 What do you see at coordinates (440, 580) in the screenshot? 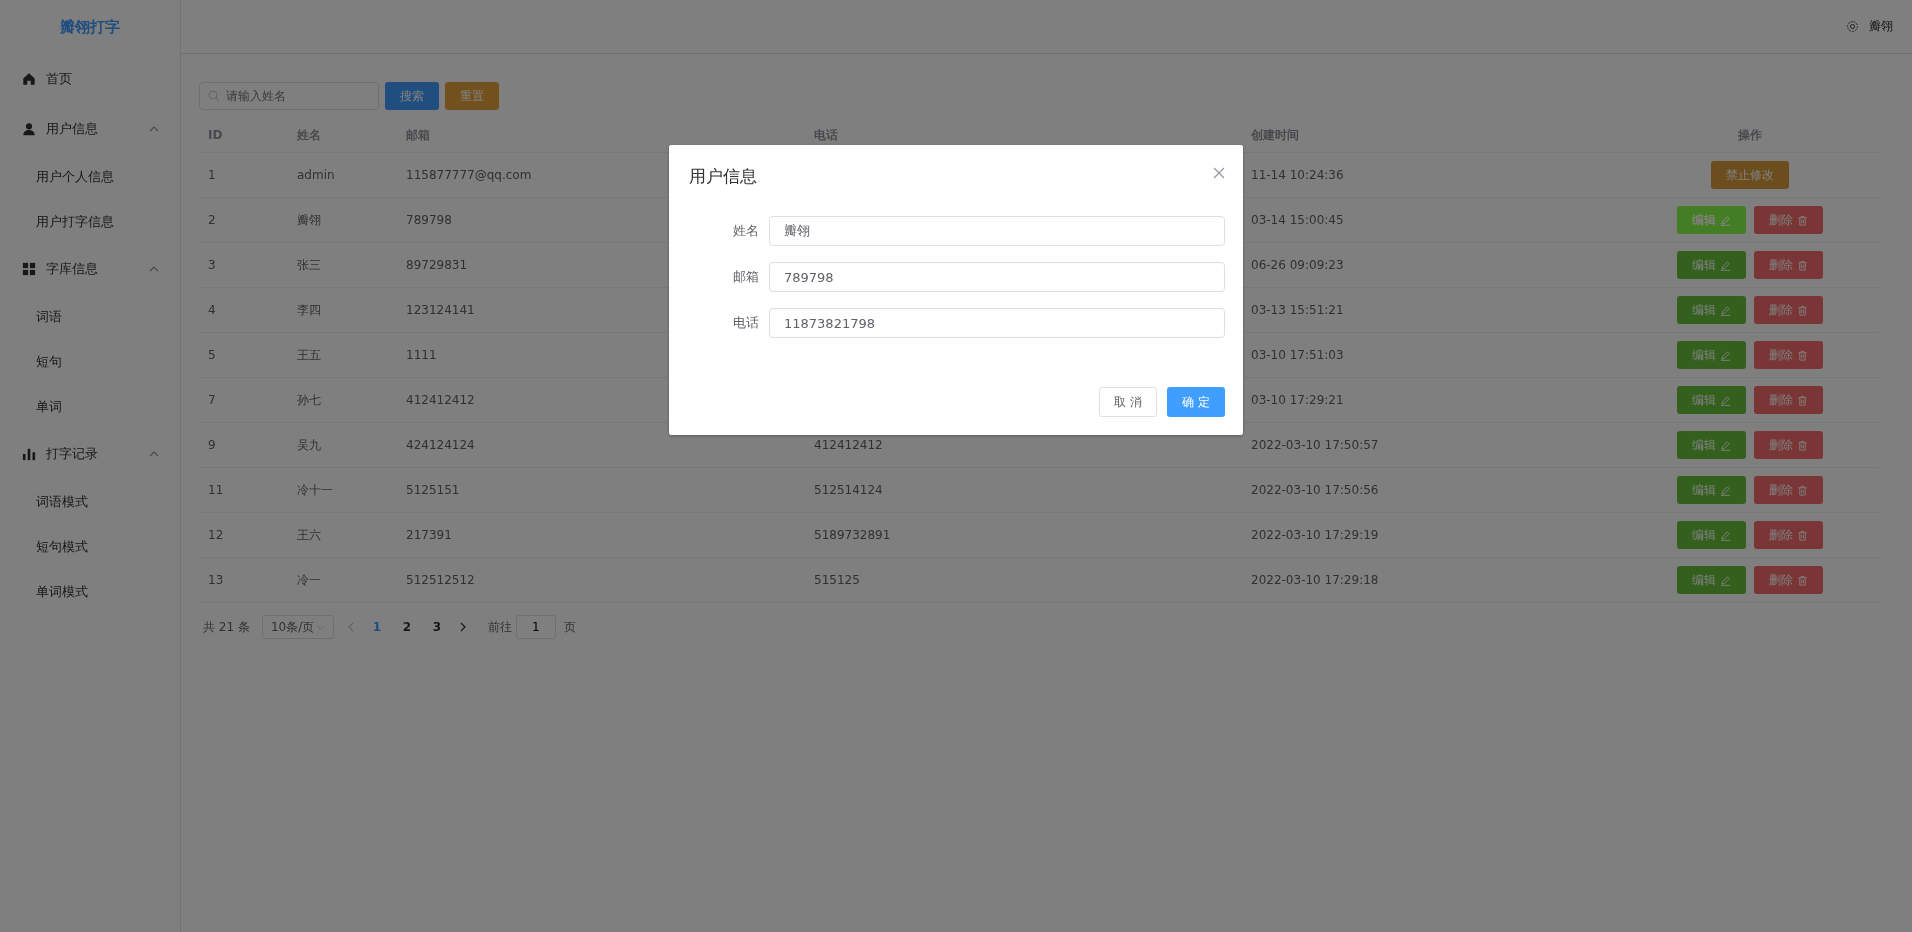
I see `table-cell: 512512512` at bounding box center [440, 580].